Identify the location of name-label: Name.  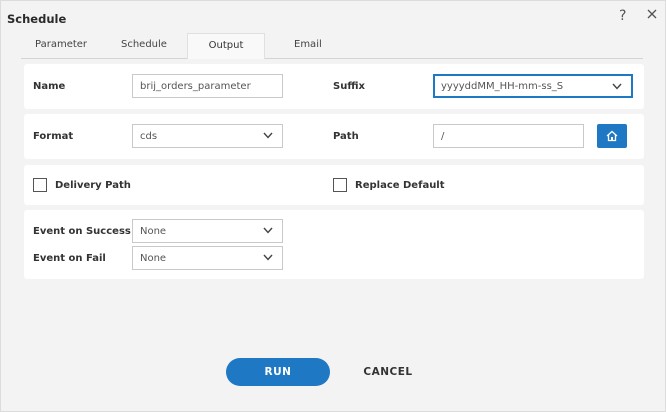
(49, 86).